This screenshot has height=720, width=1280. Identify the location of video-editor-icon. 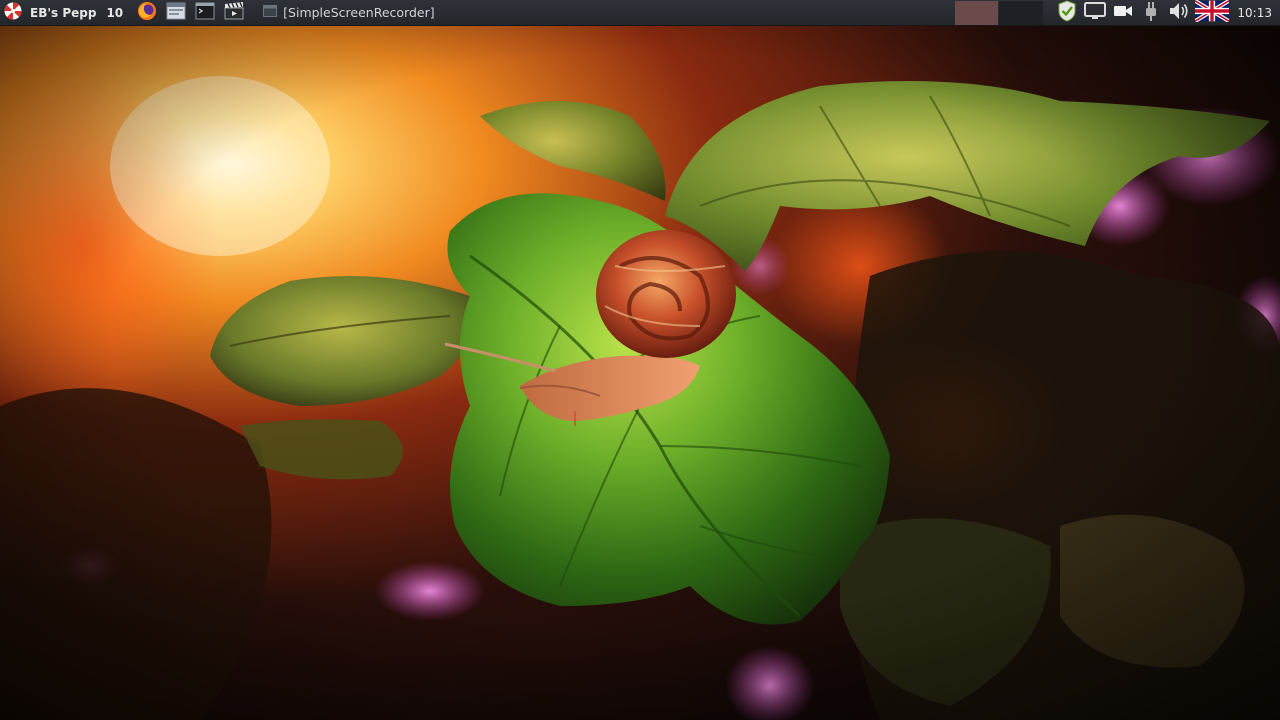
(234, 12).